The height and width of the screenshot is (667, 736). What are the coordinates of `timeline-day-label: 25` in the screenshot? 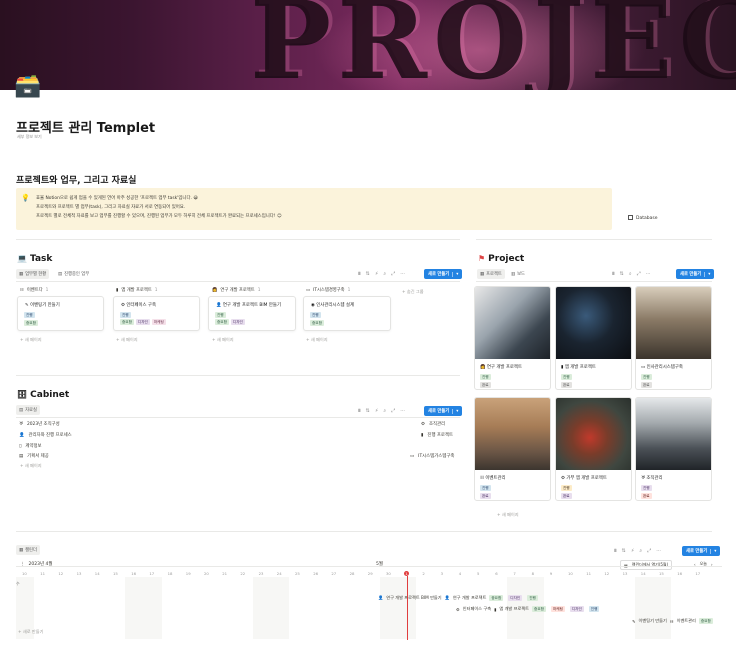 It's located at (297, 573).